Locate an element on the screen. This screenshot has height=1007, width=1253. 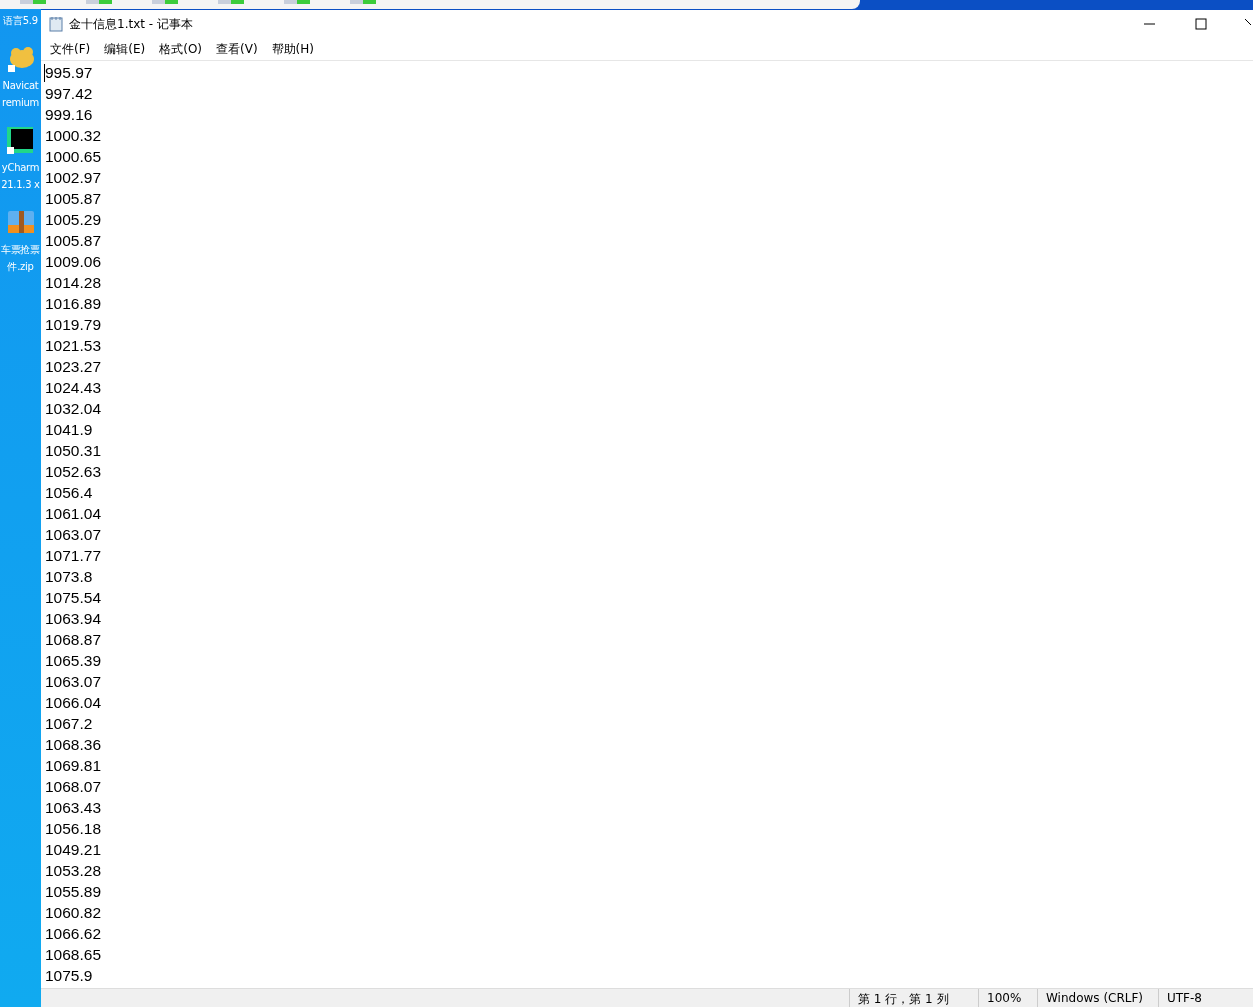
text-line: 1075.54 is located at coordinates (74, 598).